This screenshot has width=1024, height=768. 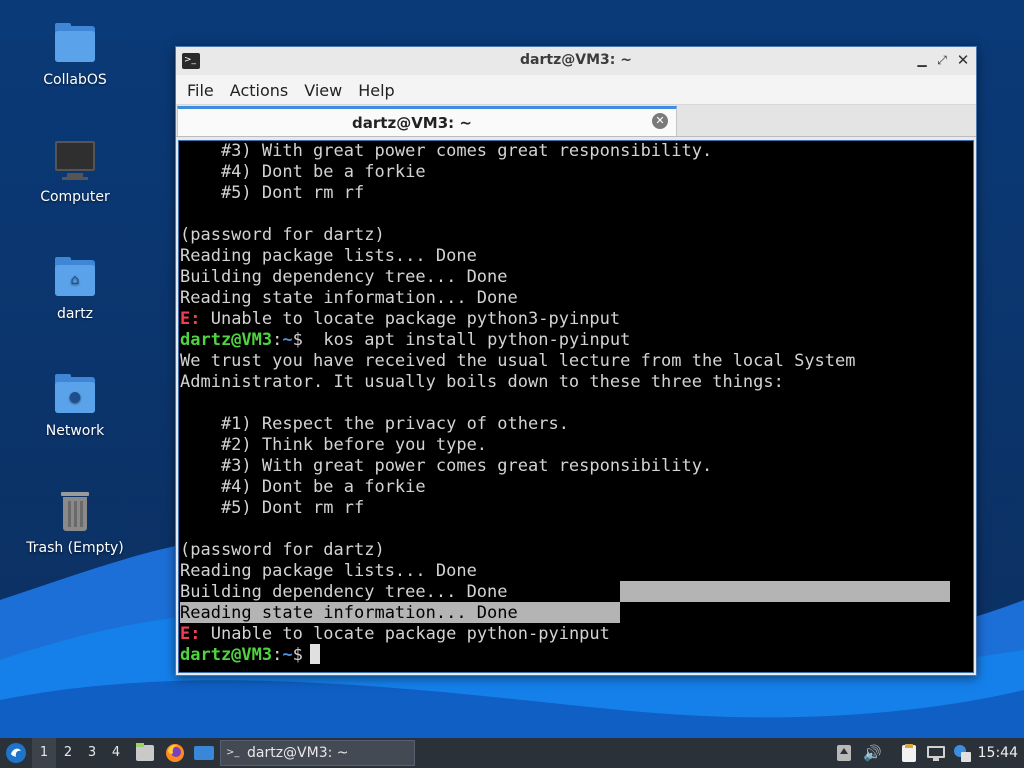 What do you see at coordinates (75, 197) in the screenshot?
I see `desktop-icon-label: Computer` at bounding box center [75, 197].